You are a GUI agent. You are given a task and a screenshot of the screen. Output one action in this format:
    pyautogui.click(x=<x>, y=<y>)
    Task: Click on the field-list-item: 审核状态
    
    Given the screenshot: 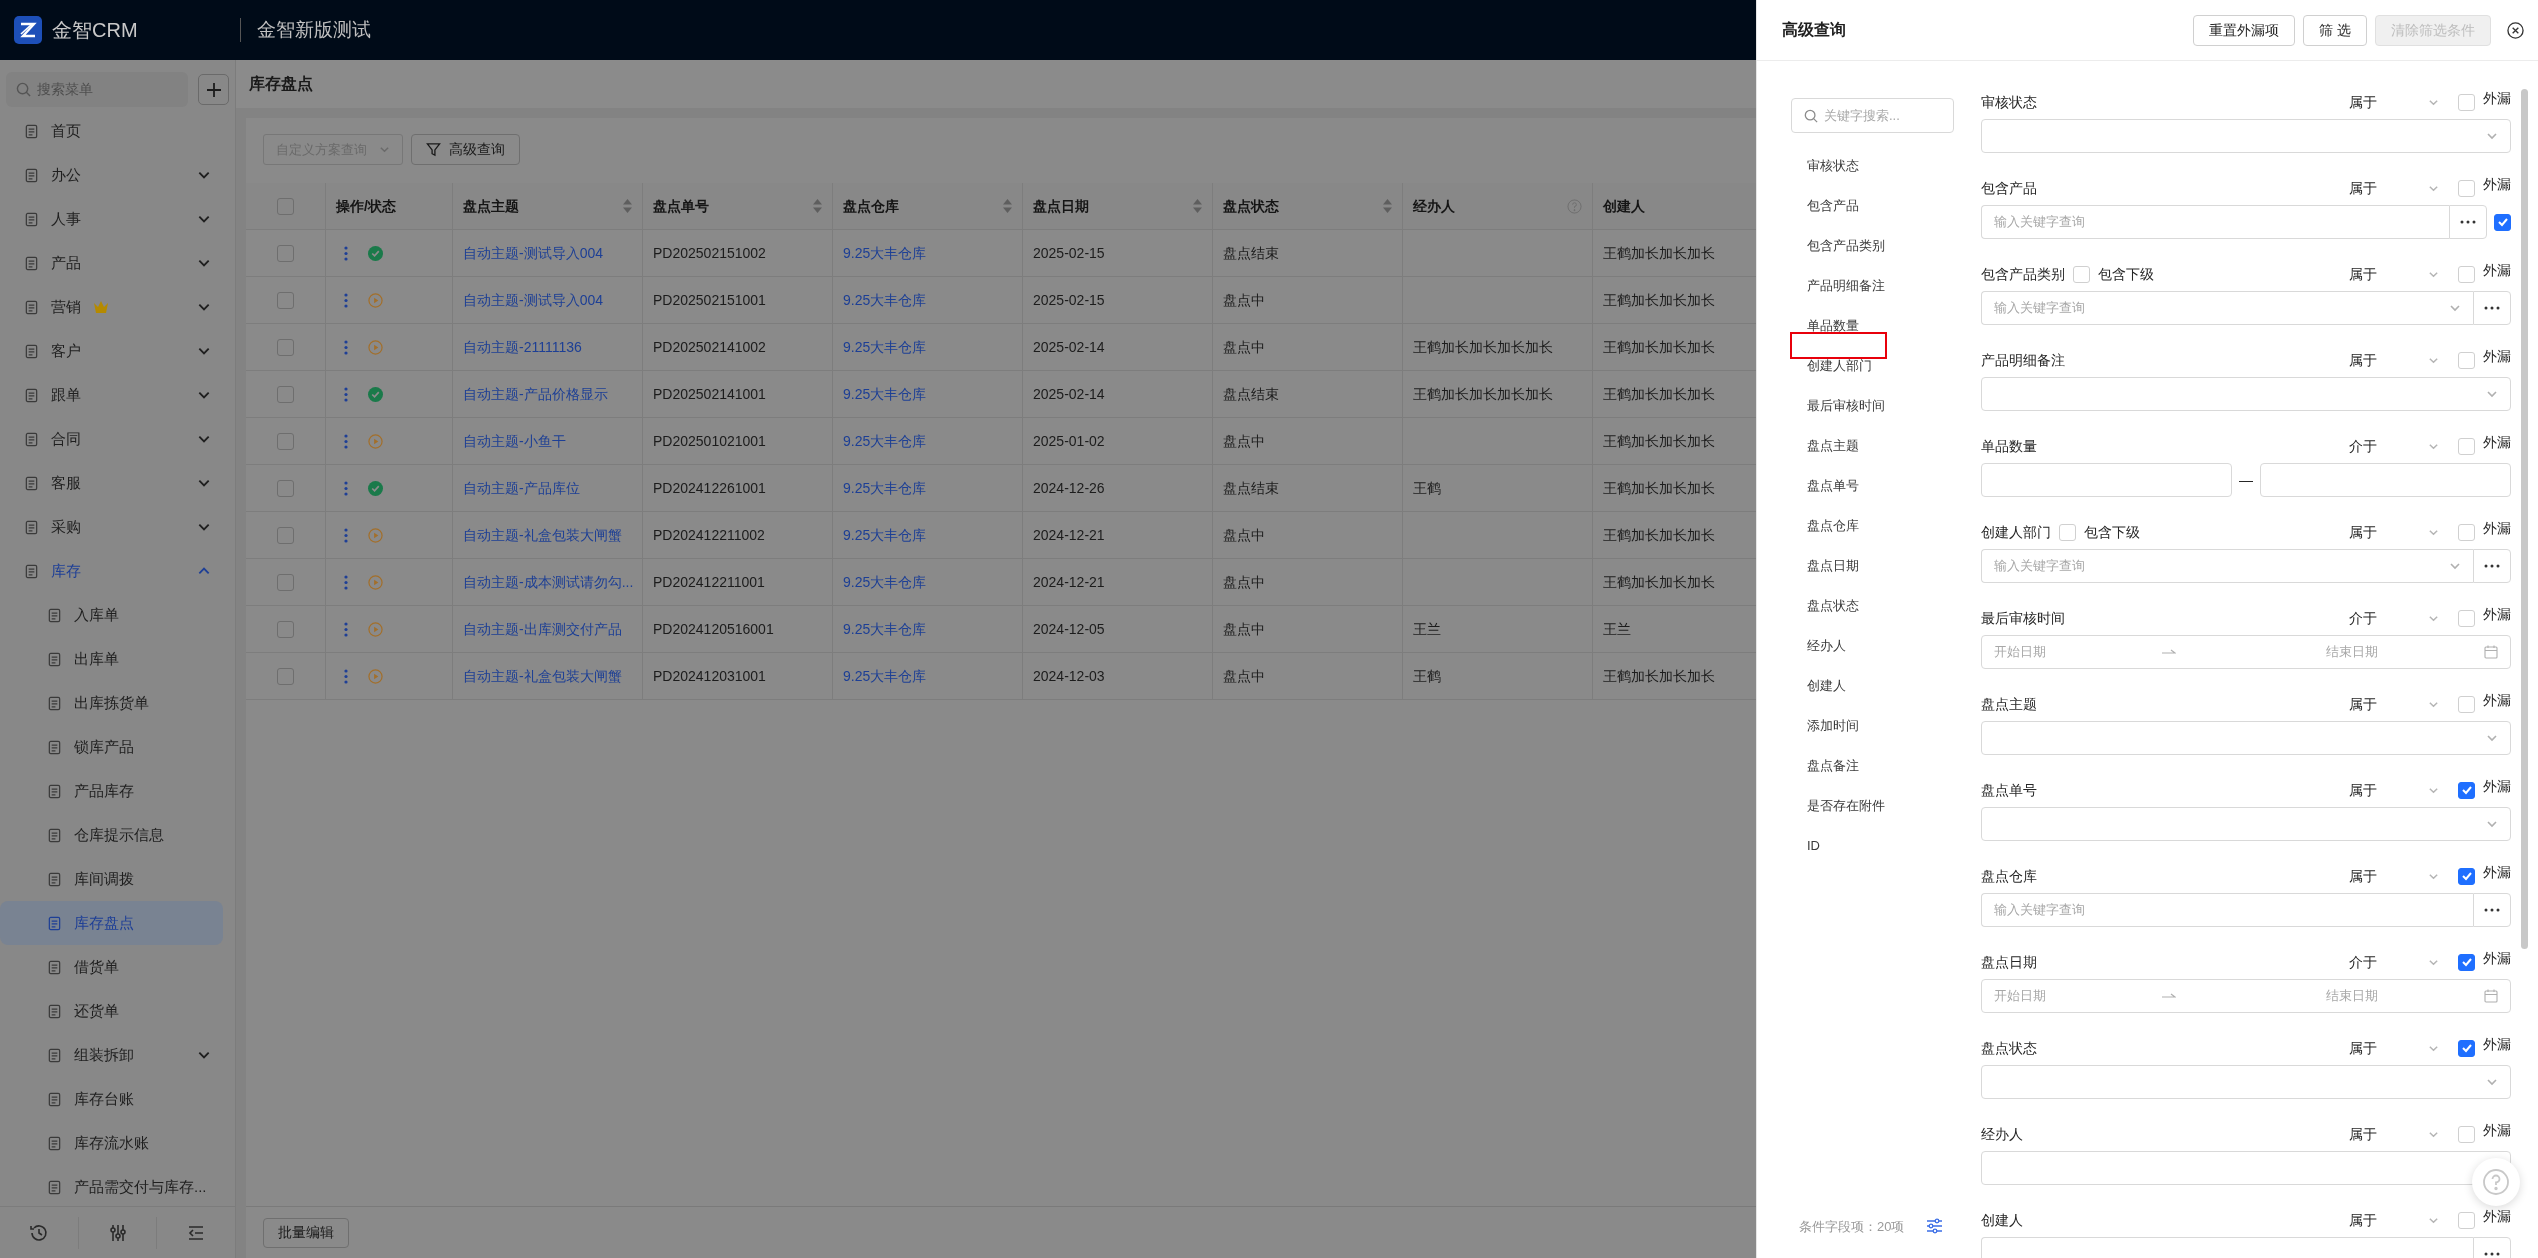 What is the action you would take?
    pyautogui.click(x=1833, y=166)
    